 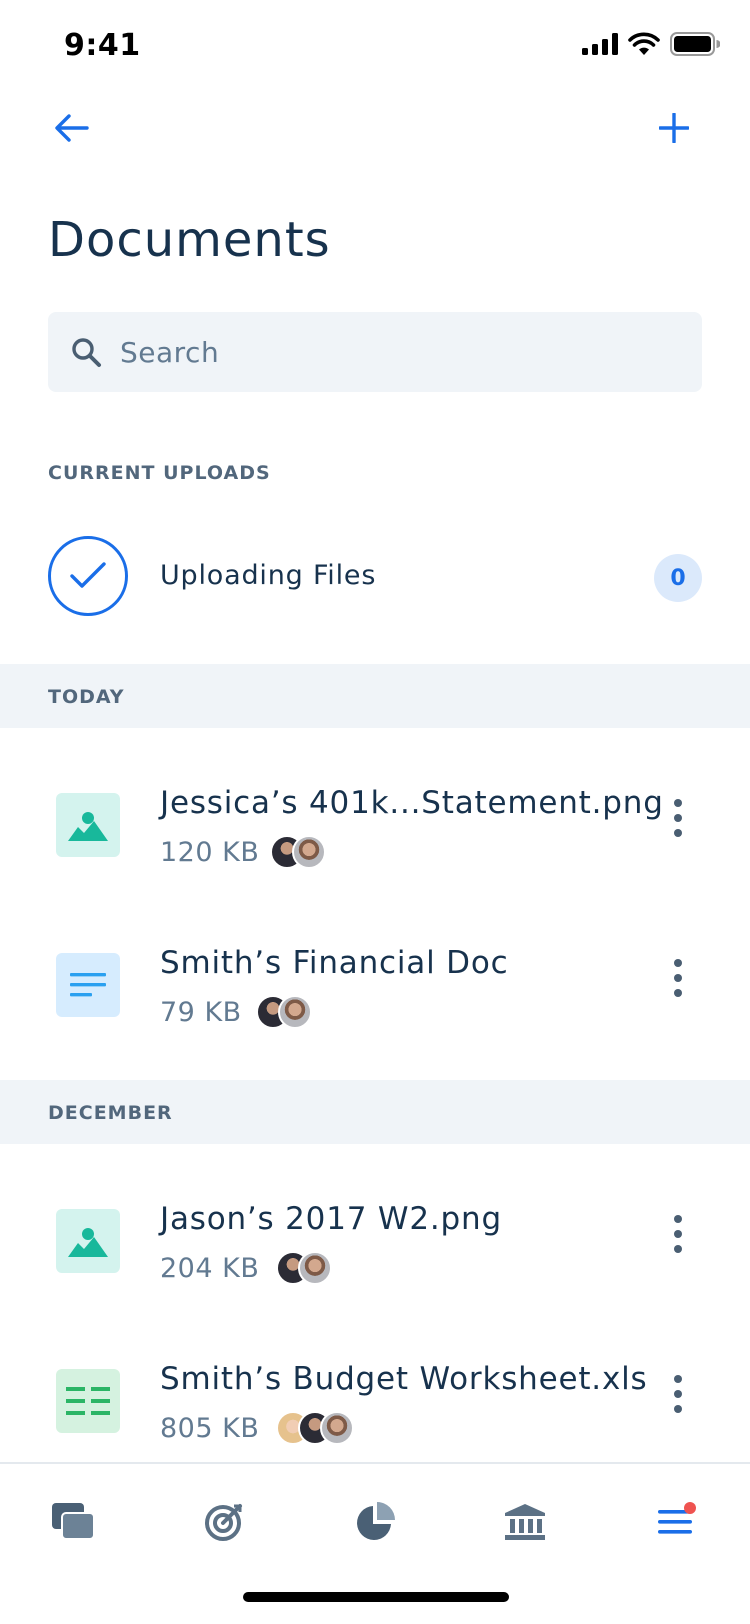 What do you see at coordinates (189, 240) in the screenshot?
I see `page-title: Documents` at bounding box center [189, 240].